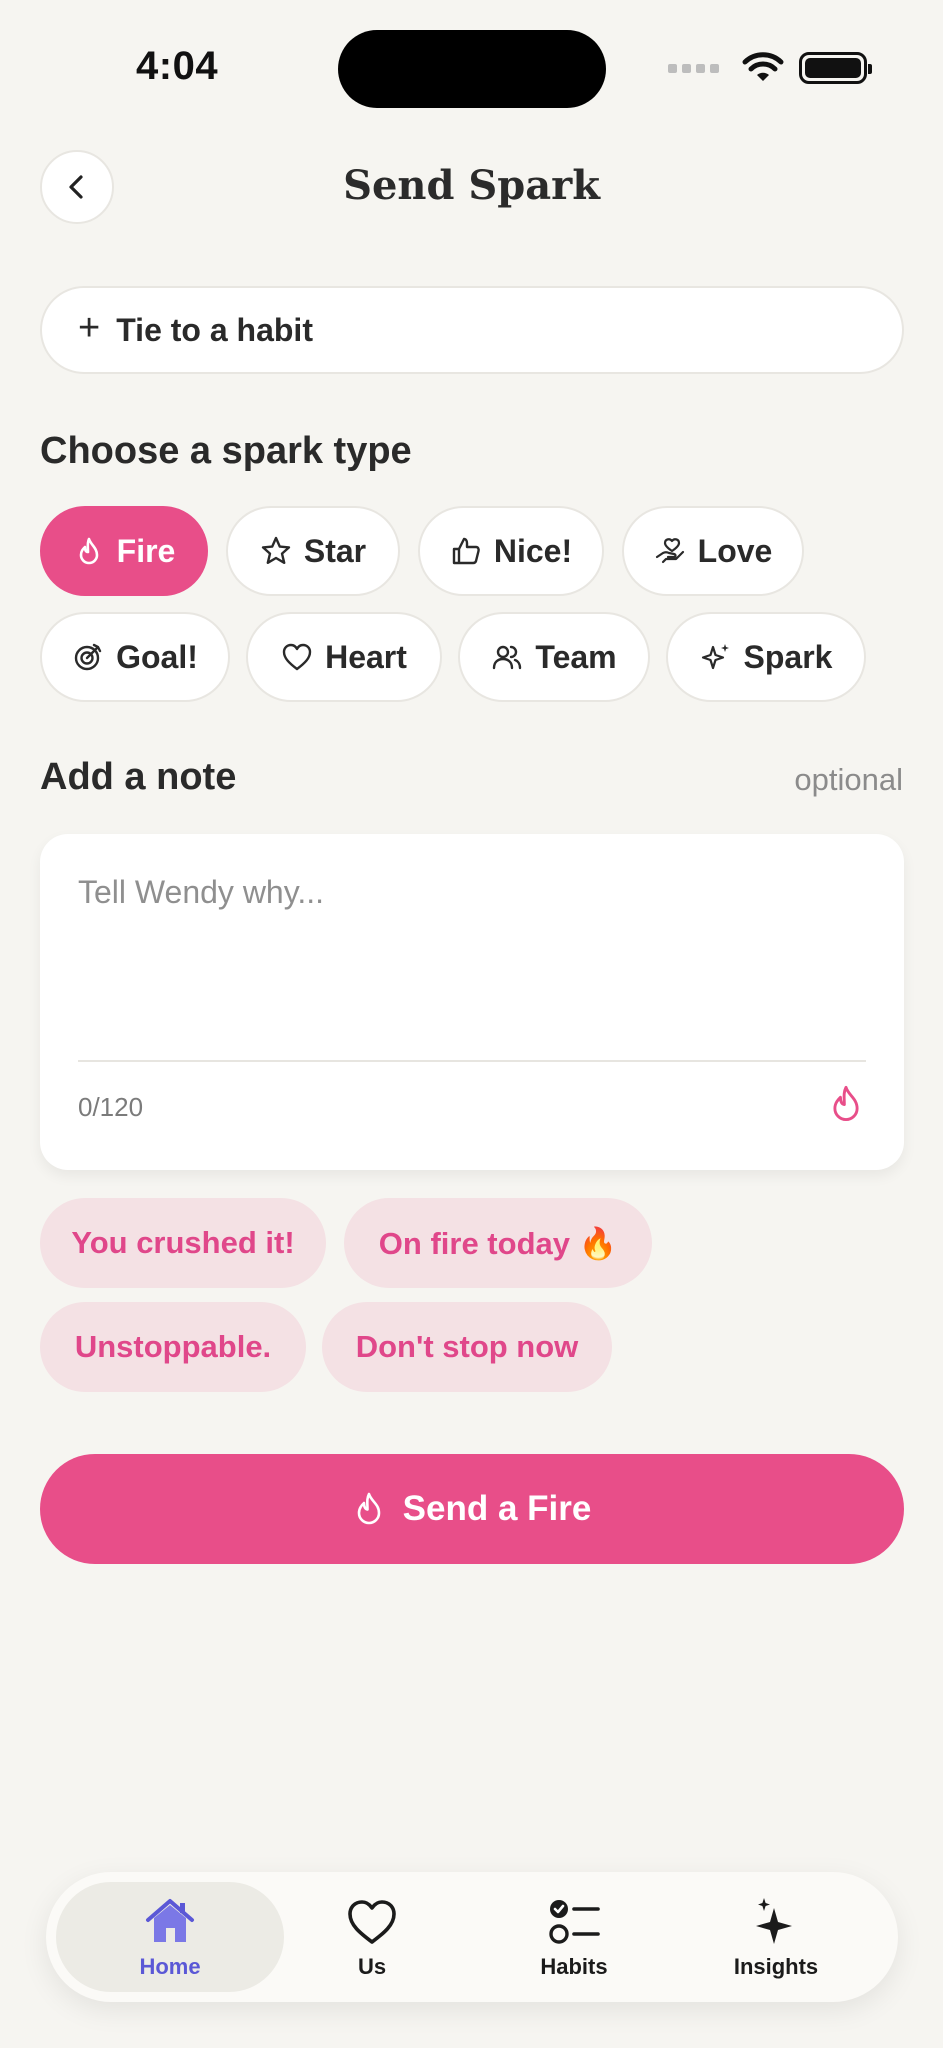  What do you see at coordinates (226, 451) in the screenshot?
I see `spark-type-heading: Choose a spark type` at bounding box center [226, 451].